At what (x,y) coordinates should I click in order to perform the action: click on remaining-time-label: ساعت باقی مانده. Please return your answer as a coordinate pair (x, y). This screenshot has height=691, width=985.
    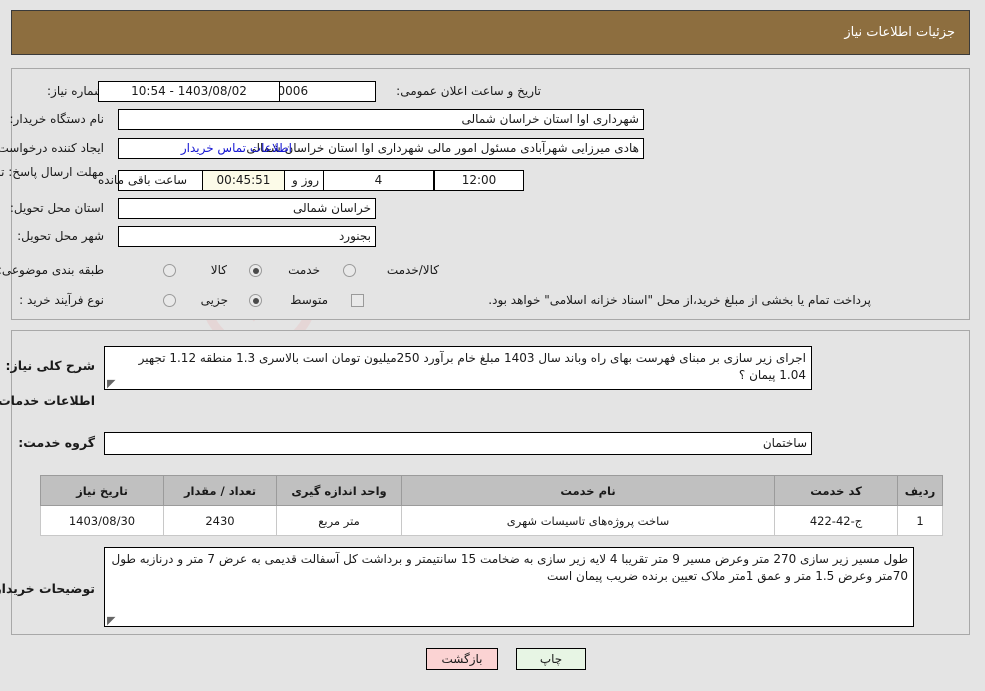
    Looking at the image, I should click on (144, 180).